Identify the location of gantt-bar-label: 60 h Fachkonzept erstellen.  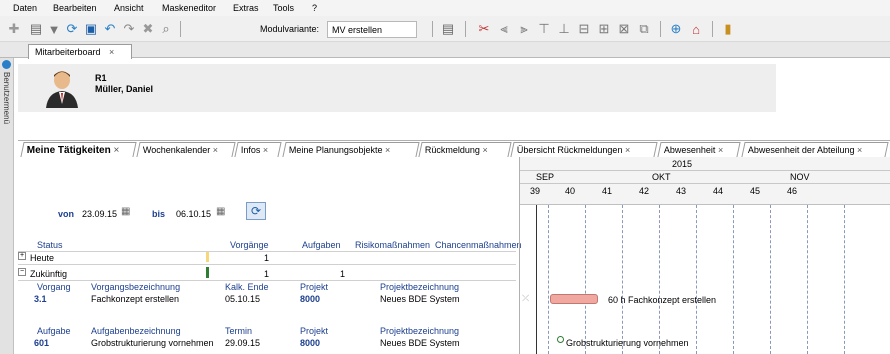
(662, 300).